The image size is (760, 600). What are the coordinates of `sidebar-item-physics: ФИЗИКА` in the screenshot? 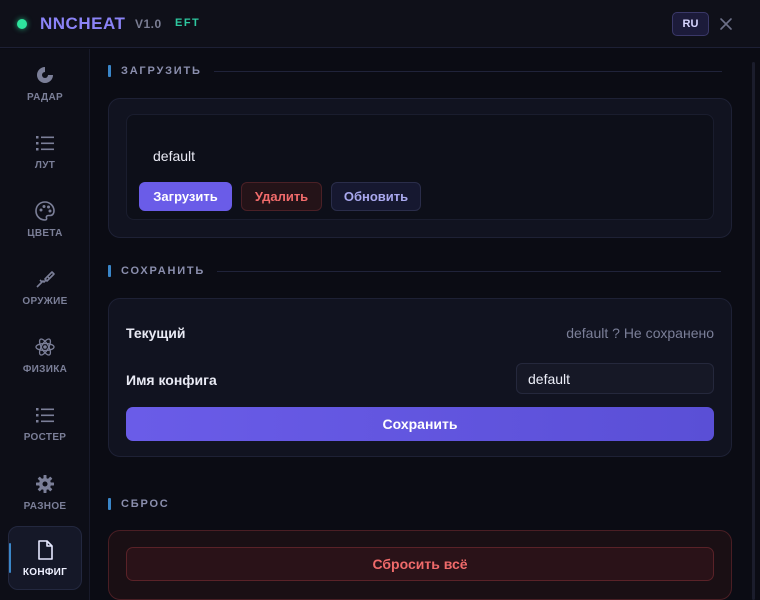 It's located at (45, 355).